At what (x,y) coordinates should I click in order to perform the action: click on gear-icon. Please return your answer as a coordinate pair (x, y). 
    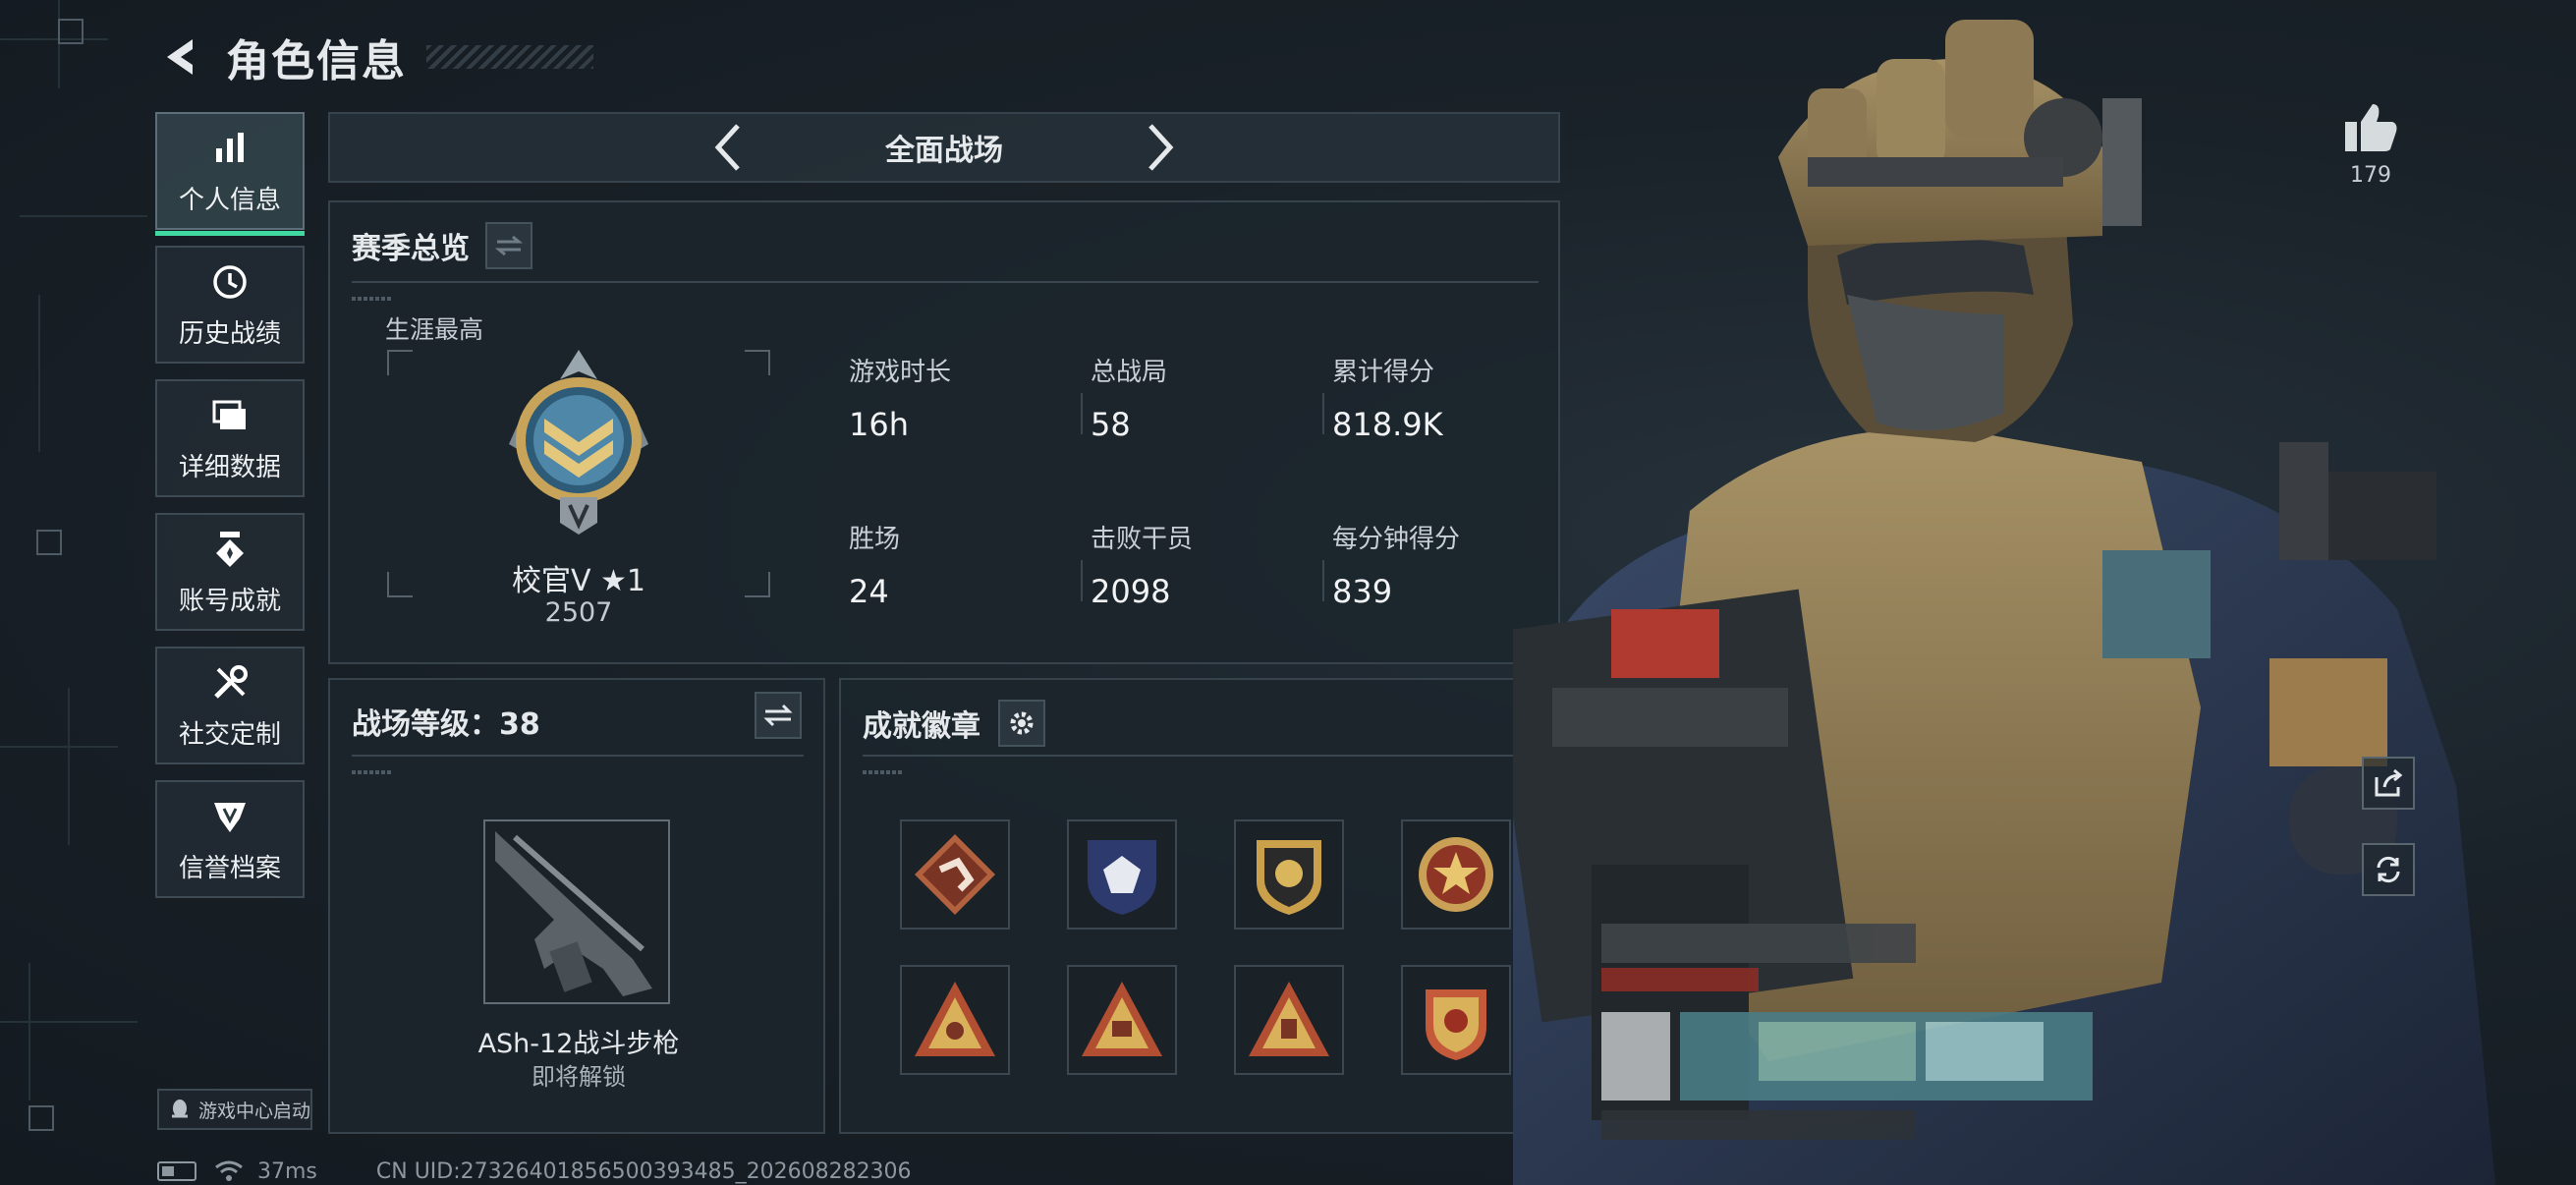
    Looking at the image, I should click on (1022, 723).